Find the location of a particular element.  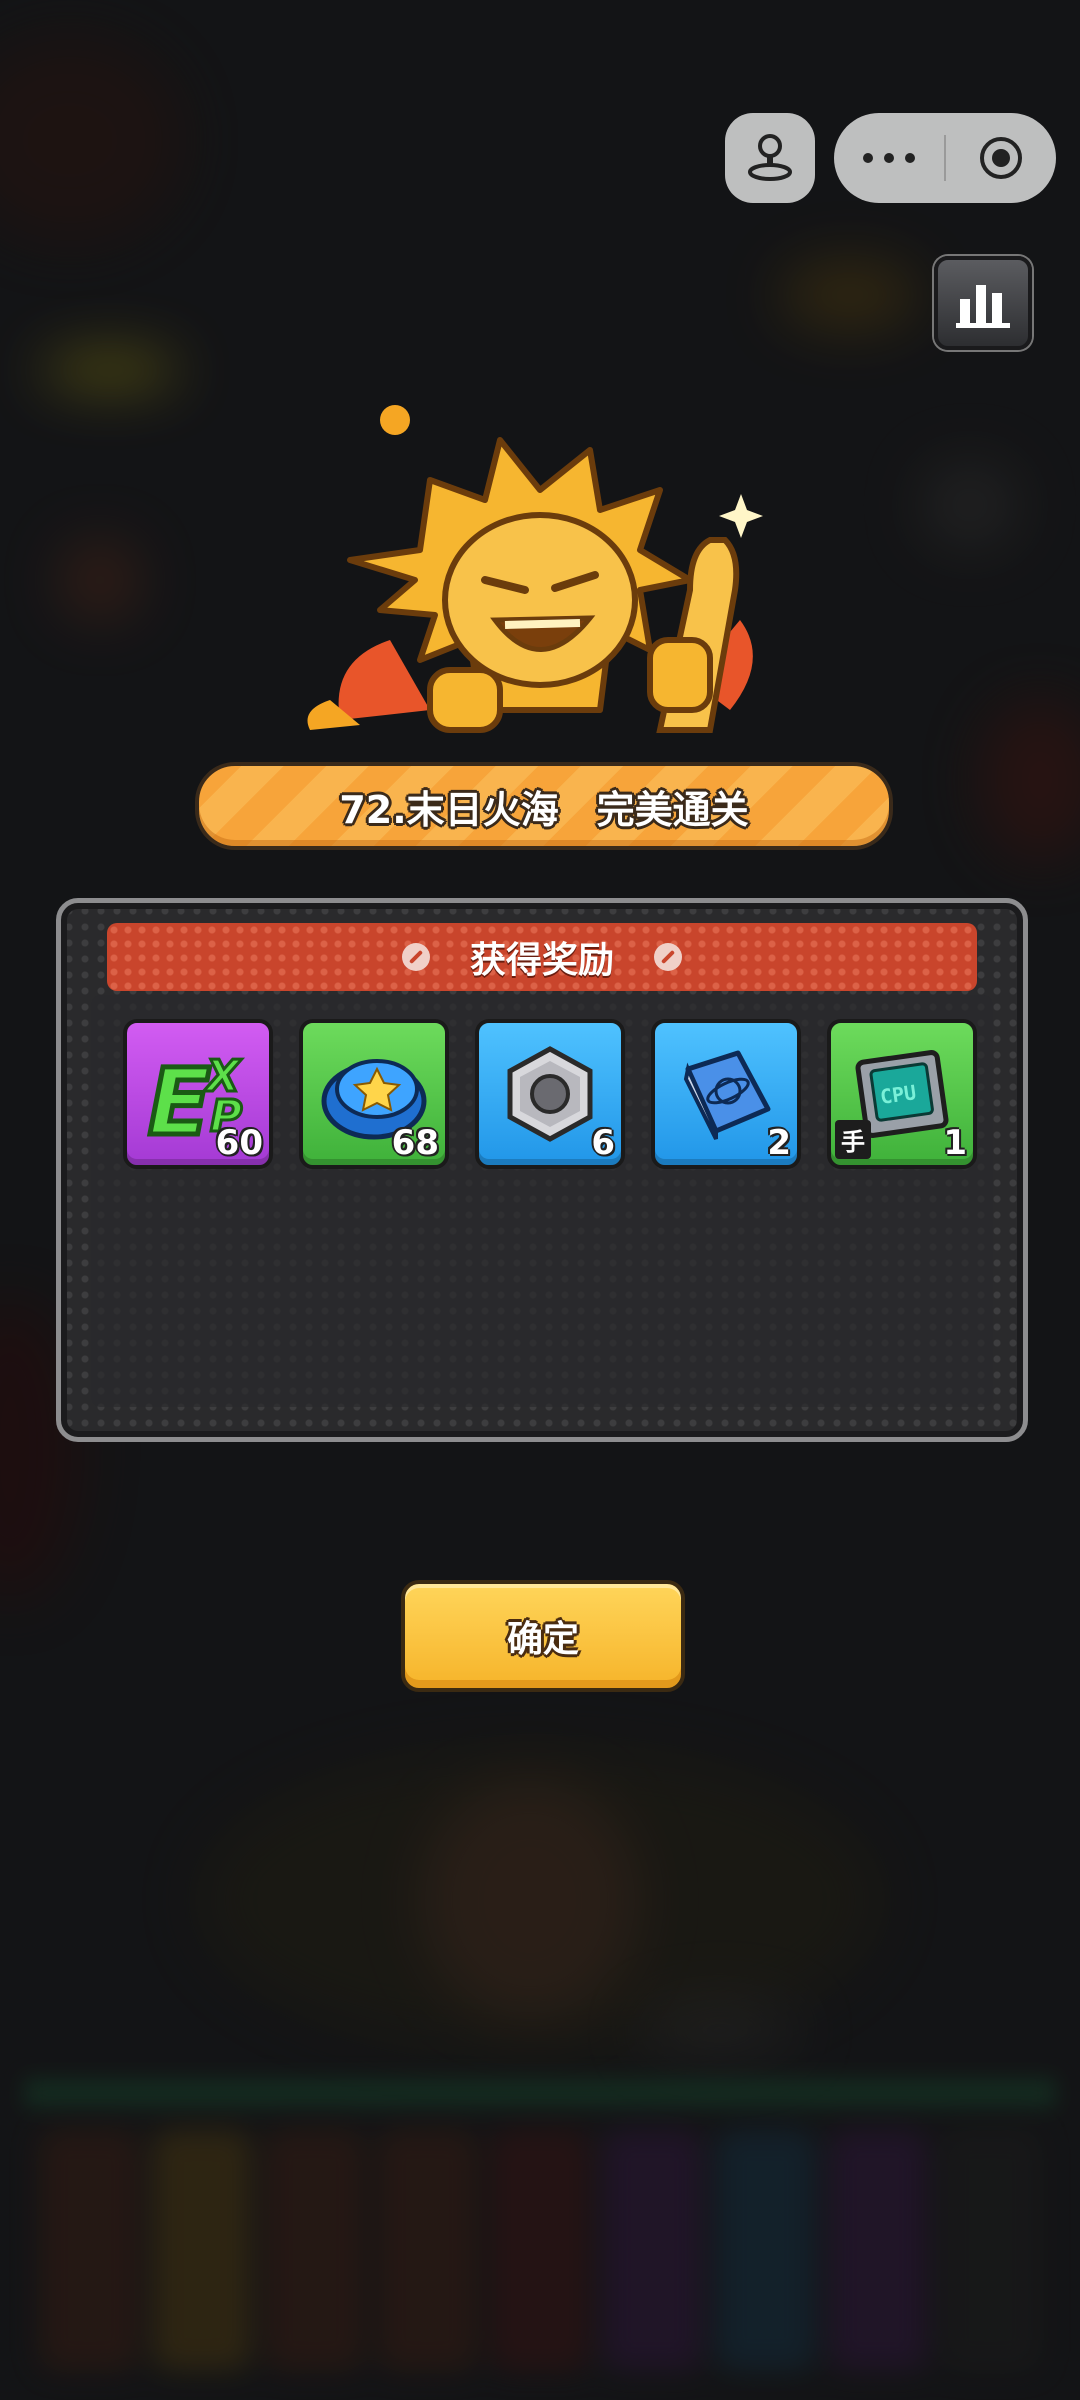

target-circle-icon is located at coordinates (1001, 158).